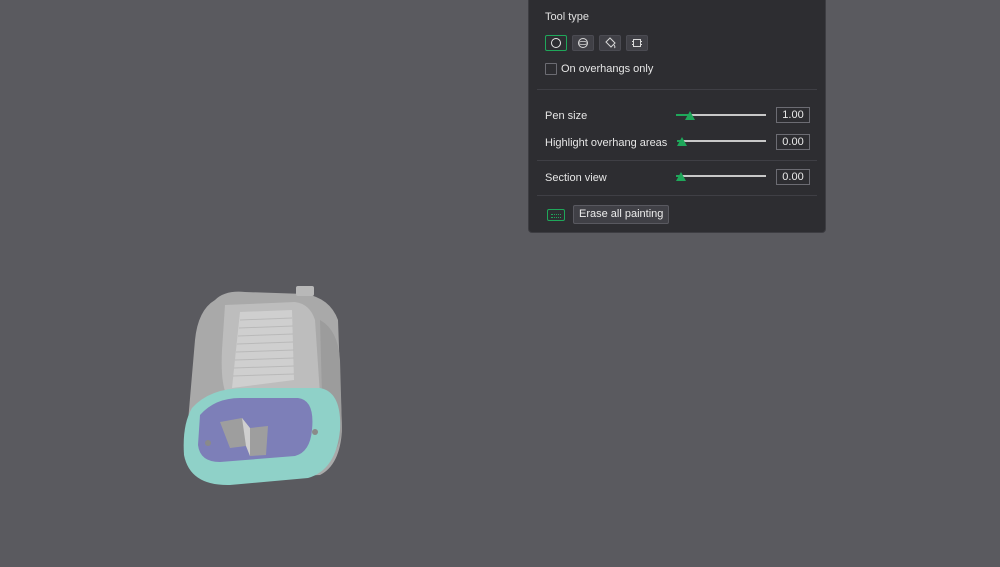 This screenshot has height=567, width=1000. I want to click on pen-size-slider-thumb, so click(690, 115).